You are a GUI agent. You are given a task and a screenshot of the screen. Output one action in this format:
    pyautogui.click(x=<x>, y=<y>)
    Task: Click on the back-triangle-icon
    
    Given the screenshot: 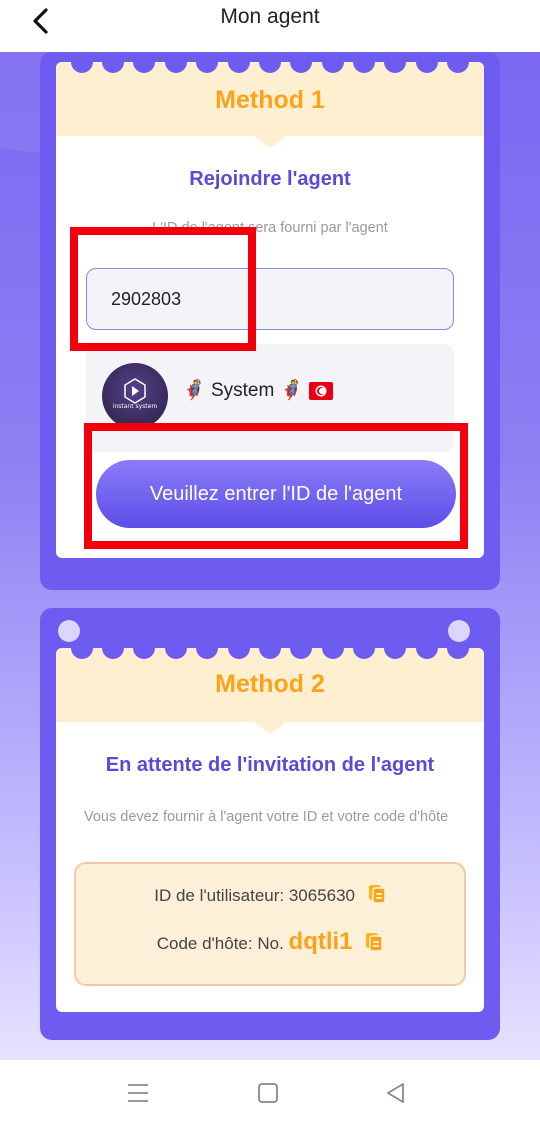 What is the action you would take?
    pyautogui.click(x=395, y=1093)
    